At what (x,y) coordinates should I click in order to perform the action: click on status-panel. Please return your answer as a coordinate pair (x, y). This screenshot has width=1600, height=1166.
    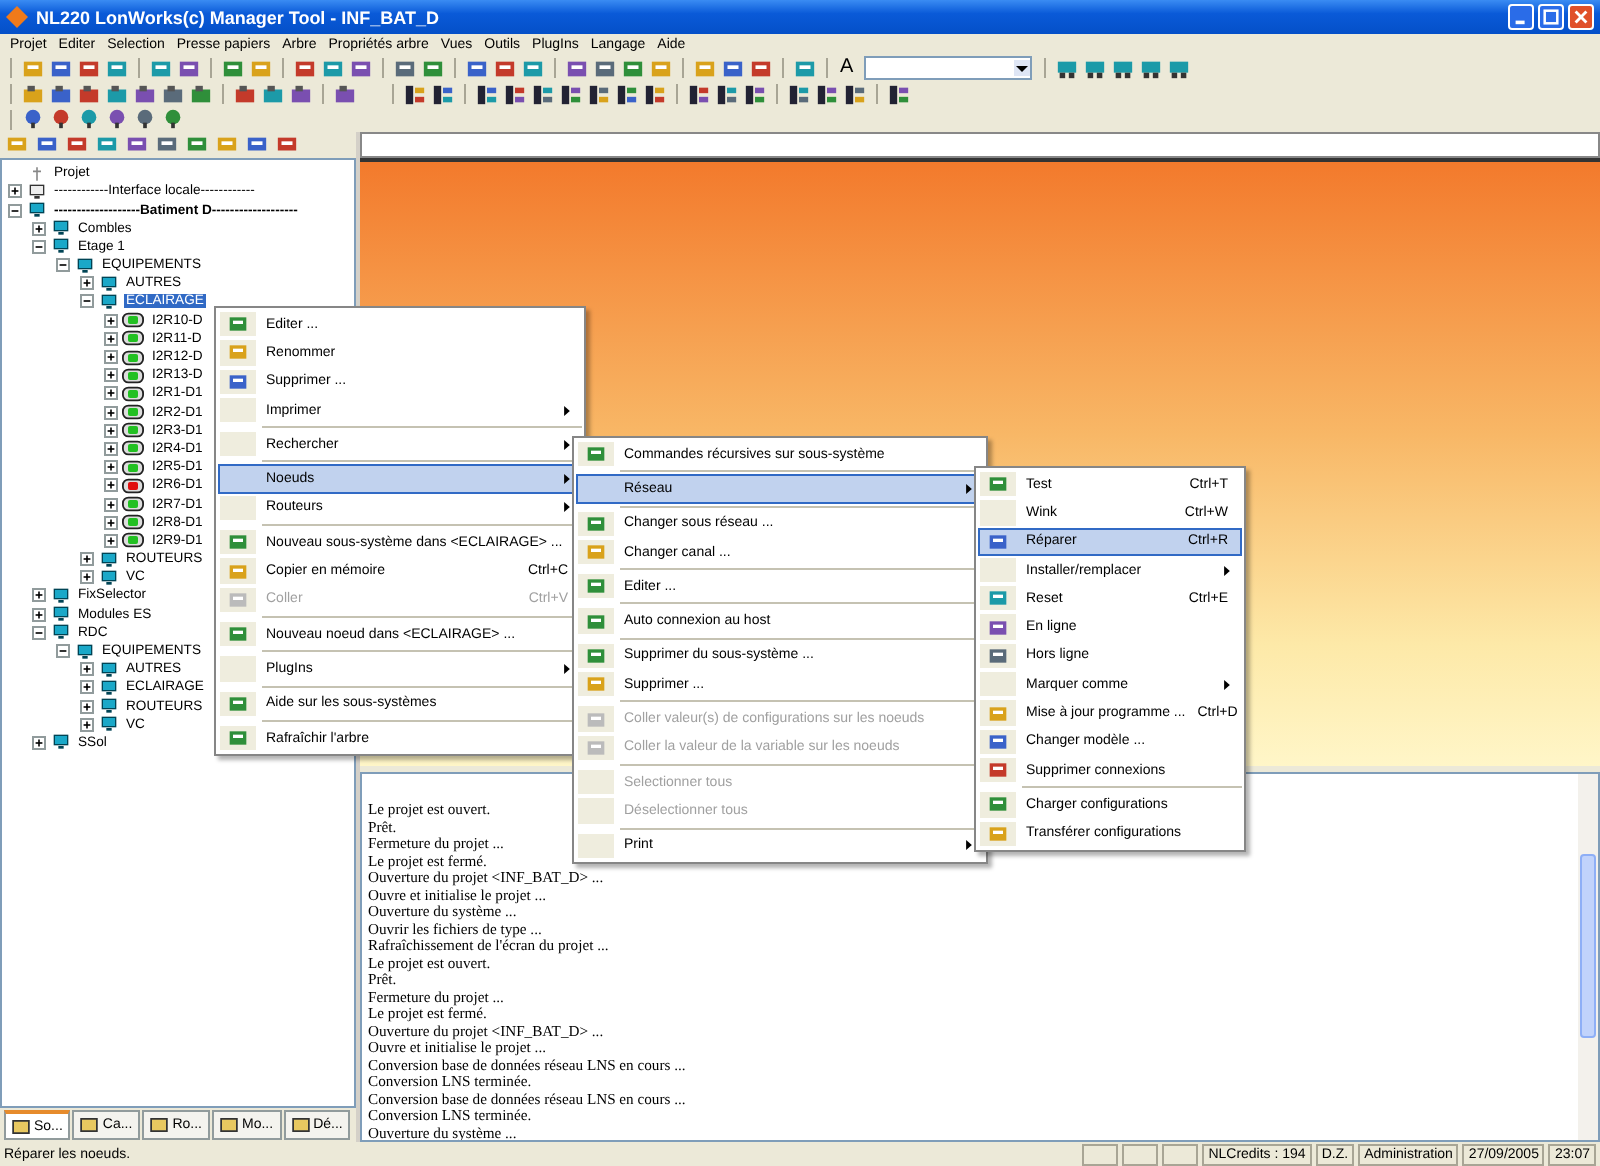
    Looking at the image, I should click on (1180, 1154).